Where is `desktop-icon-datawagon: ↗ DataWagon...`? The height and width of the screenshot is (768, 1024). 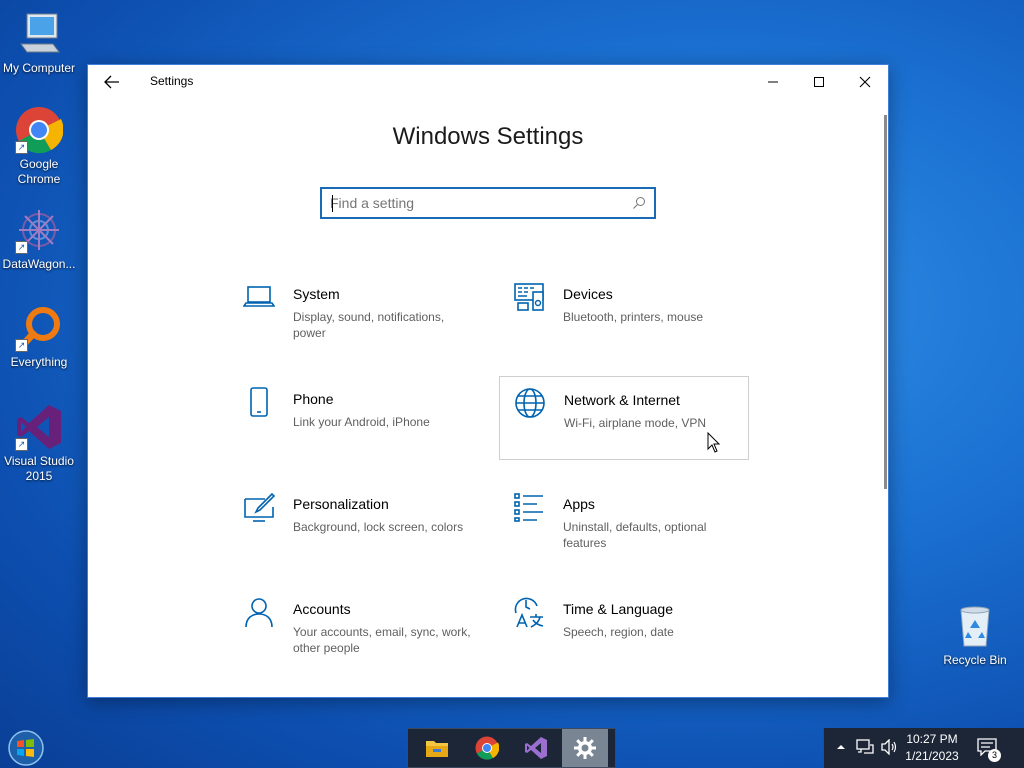 desktop-icon-datawagon: ↗ DataWagon... is located at coordinates (39, 239).